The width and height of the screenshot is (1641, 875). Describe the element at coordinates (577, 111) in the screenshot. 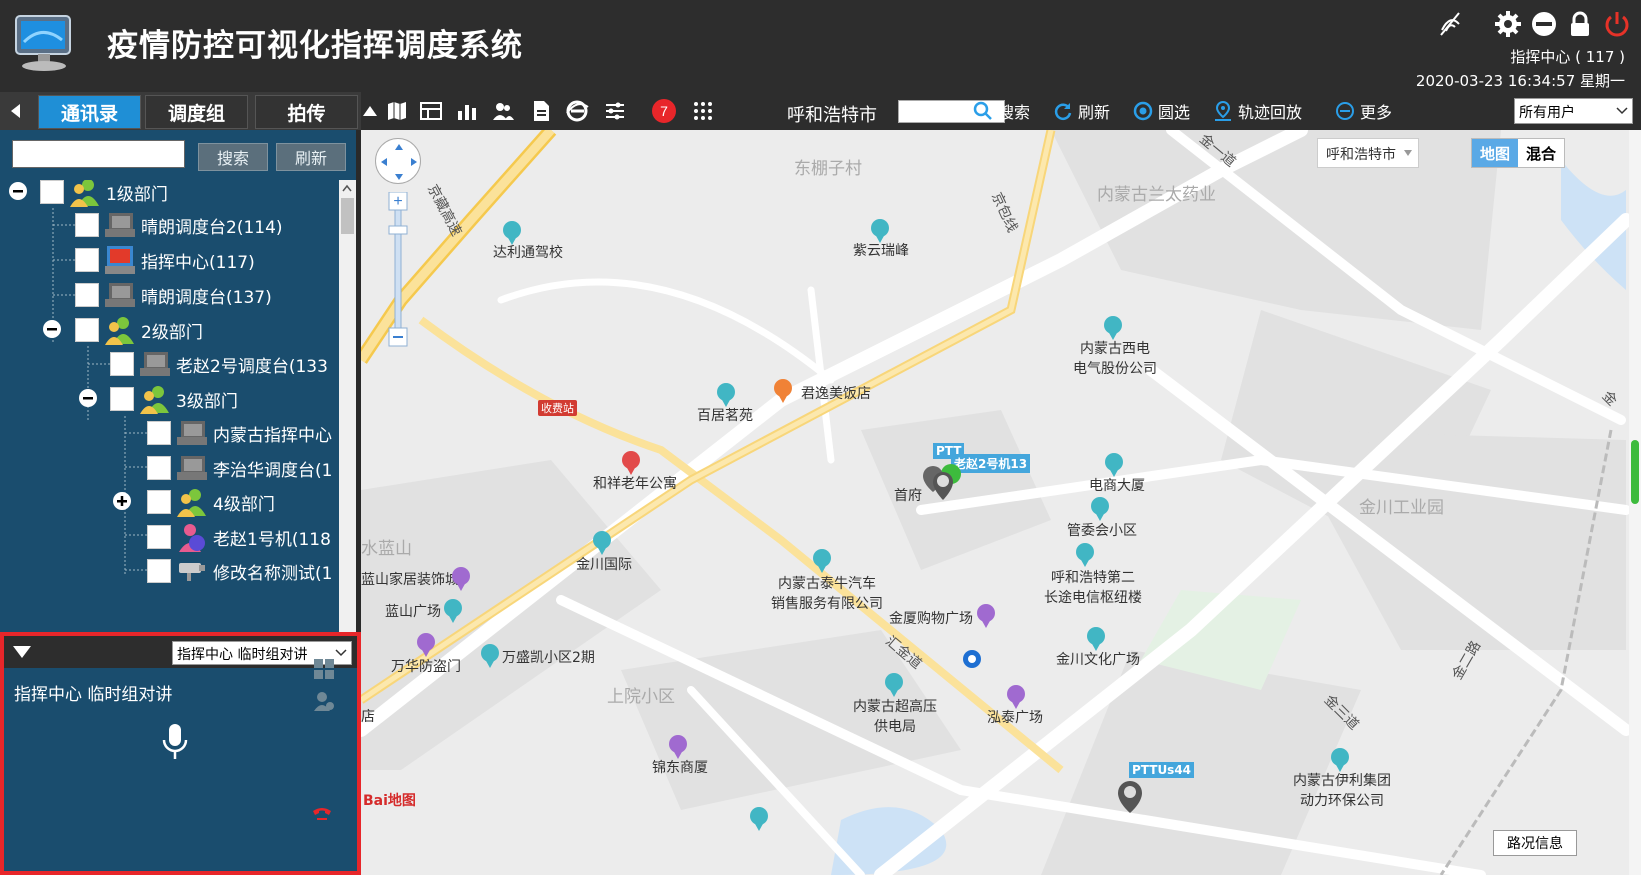

I see `browser-tool` at that location.